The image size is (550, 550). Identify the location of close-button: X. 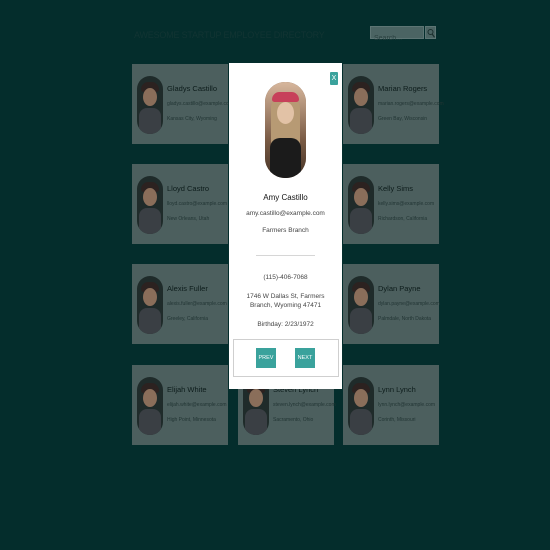
(334, 78).